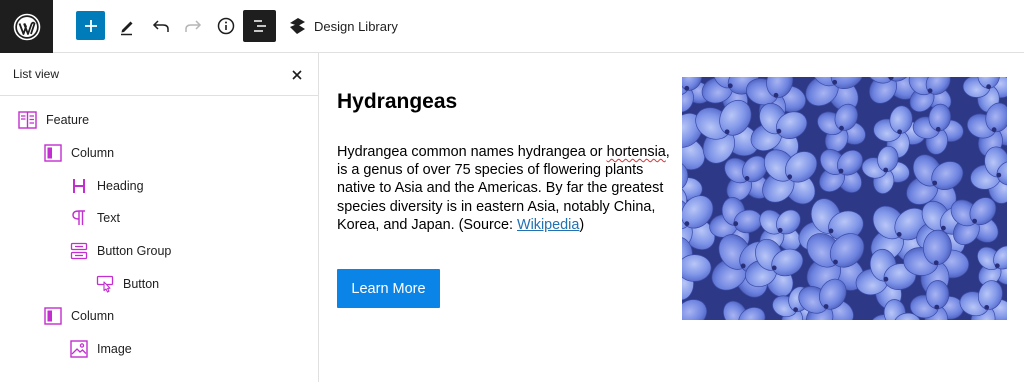 The height and width of the screenshot is (382, 1024). What do you see at coordinates (141, 284) in the screenshot?
I see `list-item-label: Button` at bounding box center [141, 284].